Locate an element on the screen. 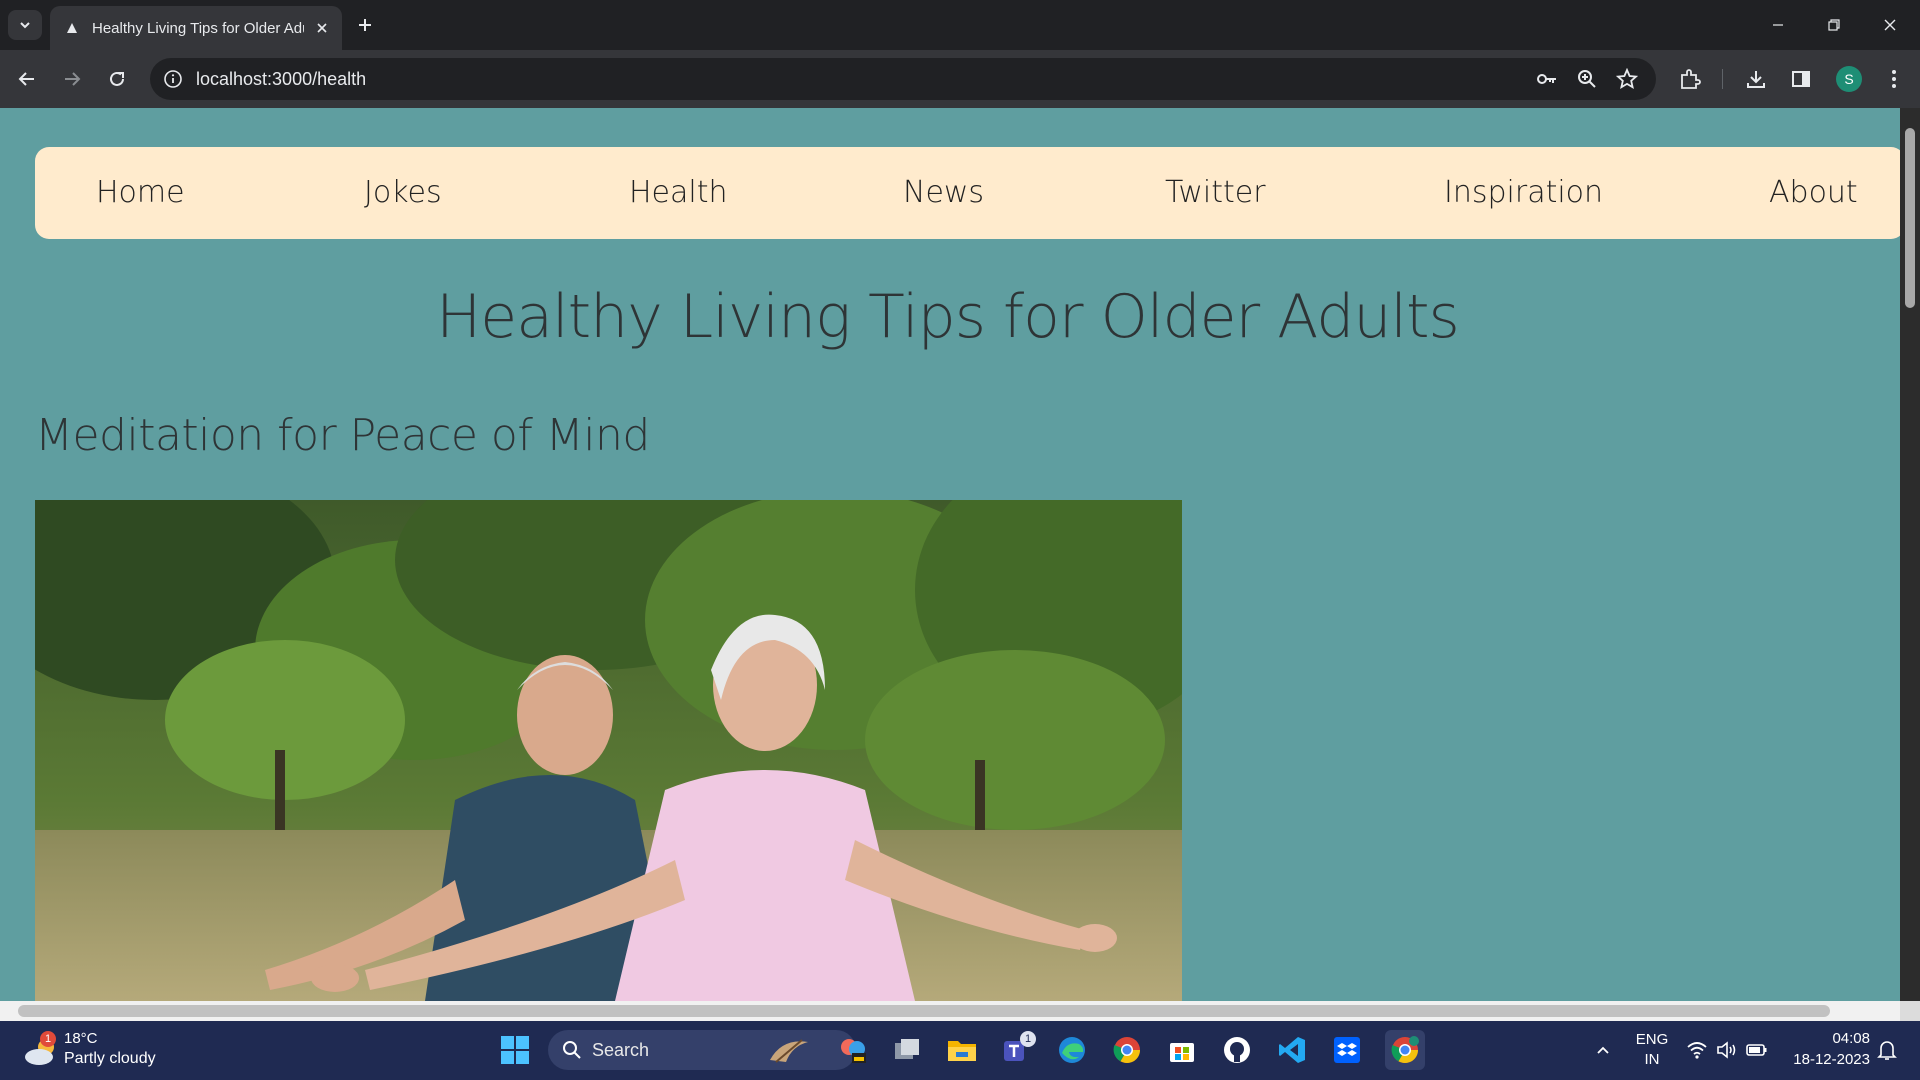  taskbar-app-task-view is located at coordinates (907, 1050).